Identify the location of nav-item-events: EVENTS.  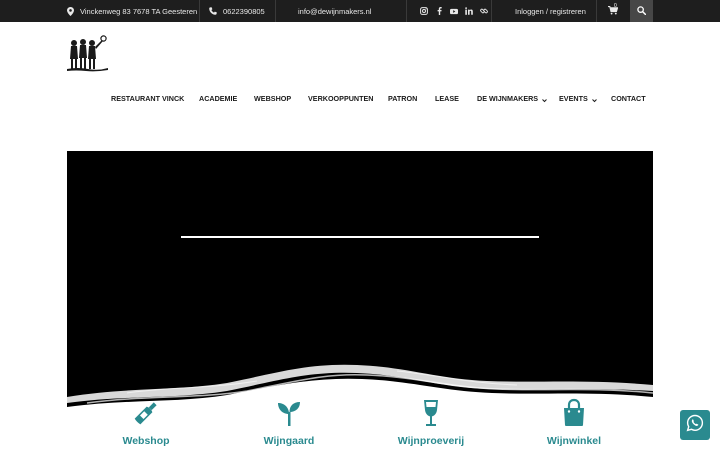
(578, 98).